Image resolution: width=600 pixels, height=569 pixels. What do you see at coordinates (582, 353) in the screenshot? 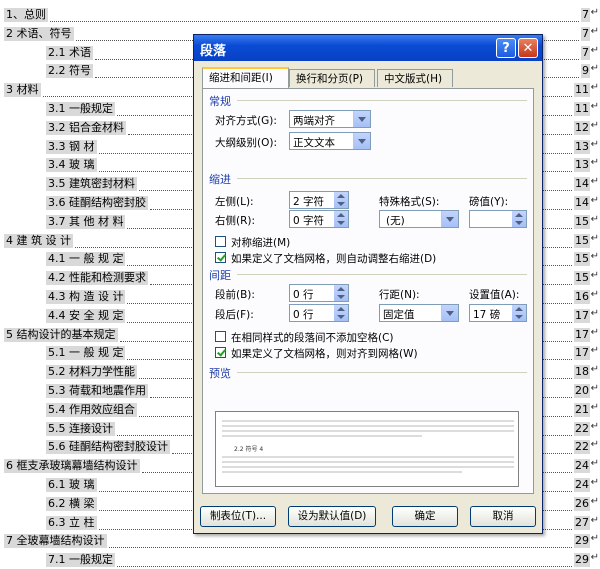
I see `toc-page-number: 17` at bounding box center [582, 353].